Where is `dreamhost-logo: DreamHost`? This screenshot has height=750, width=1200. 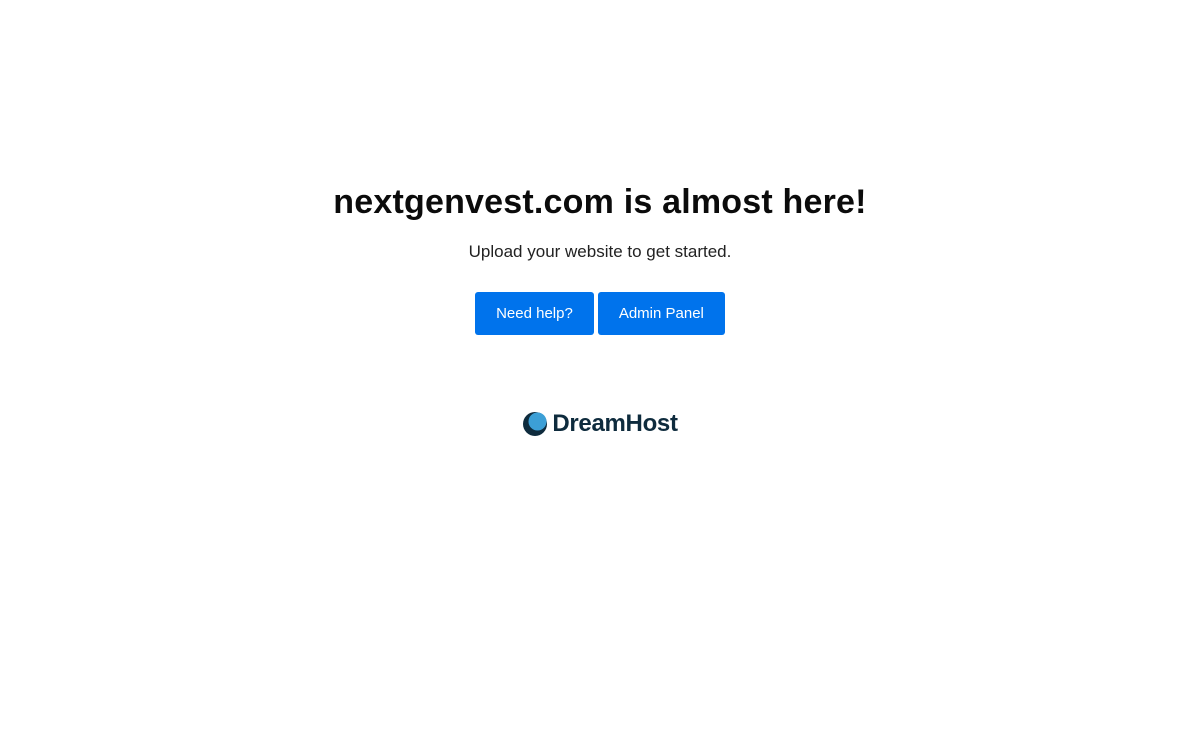 dreamhost-logo: DreamHost is located at coordinates (600, 424).